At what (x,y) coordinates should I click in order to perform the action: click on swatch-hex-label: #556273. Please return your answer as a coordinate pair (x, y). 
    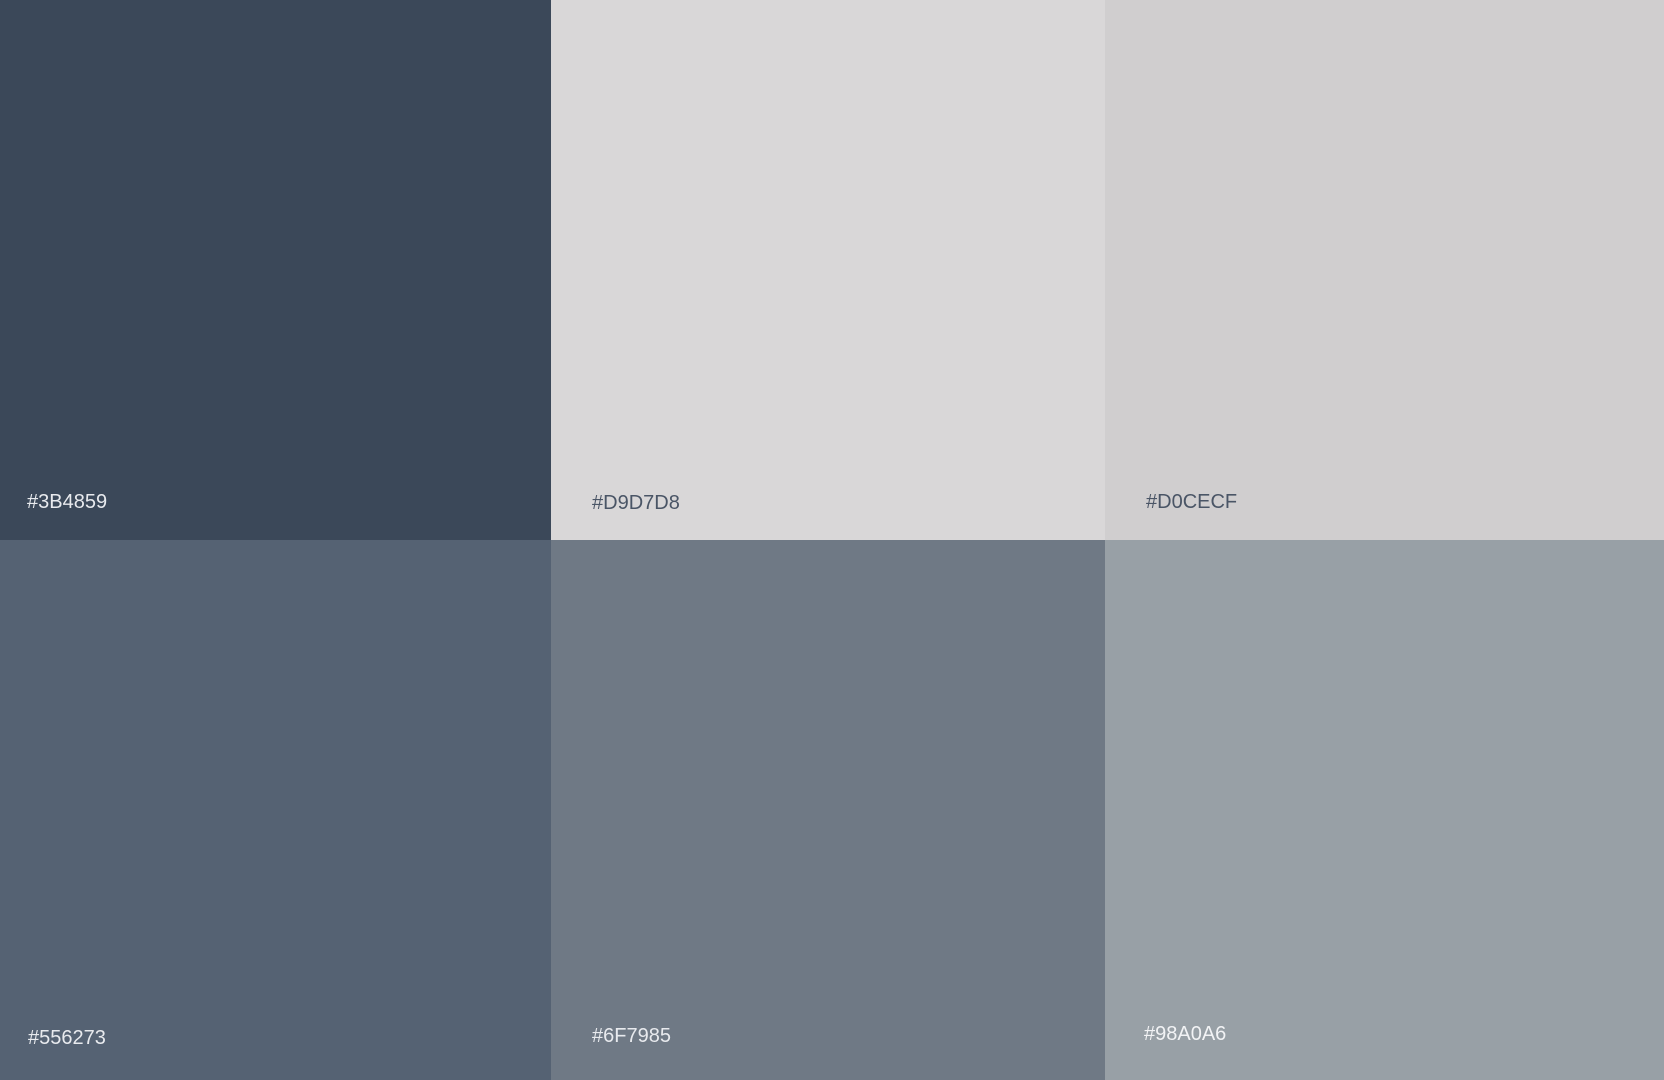
    Looking at the image, I should click on (67, 1038).